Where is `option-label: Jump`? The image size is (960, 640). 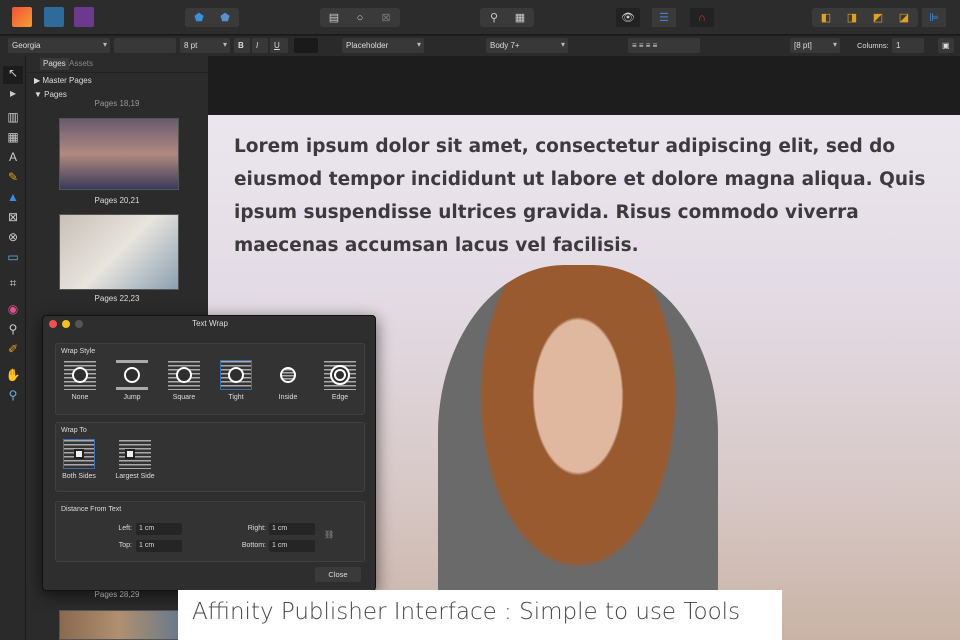 option-label: Jump is located at coordinates (132, 397).